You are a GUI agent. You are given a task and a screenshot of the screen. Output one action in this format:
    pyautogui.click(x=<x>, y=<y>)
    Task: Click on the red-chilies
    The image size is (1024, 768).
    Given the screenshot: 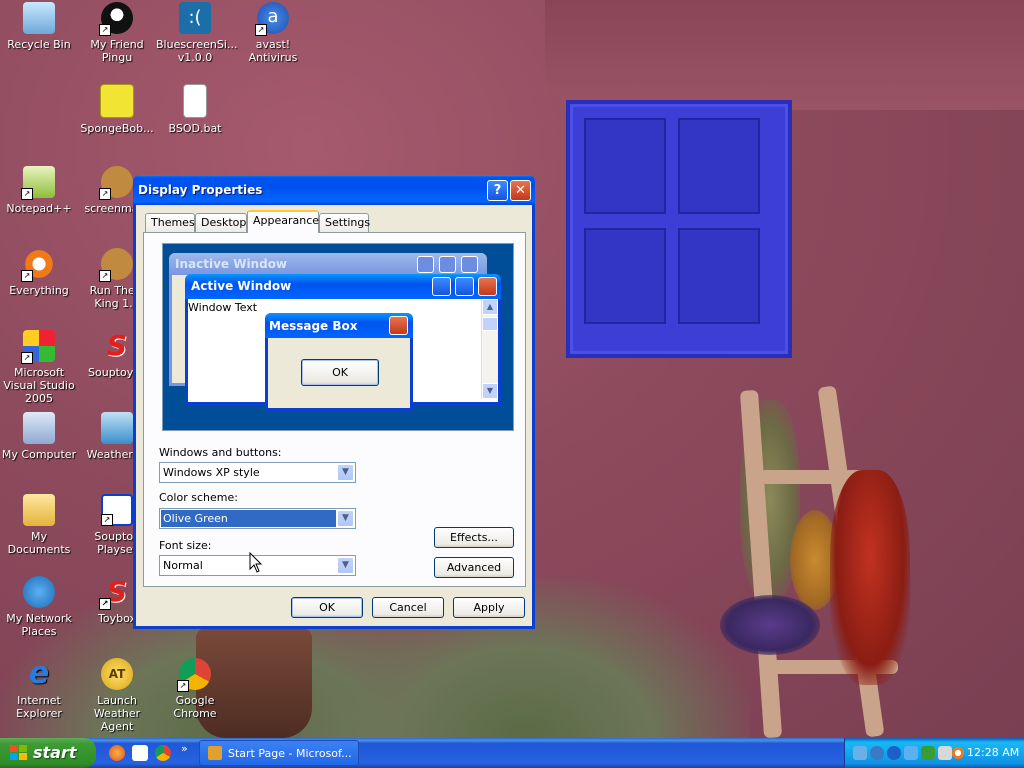 What is the action you would take?
    pyautogui.click(x=870, y=577)
    